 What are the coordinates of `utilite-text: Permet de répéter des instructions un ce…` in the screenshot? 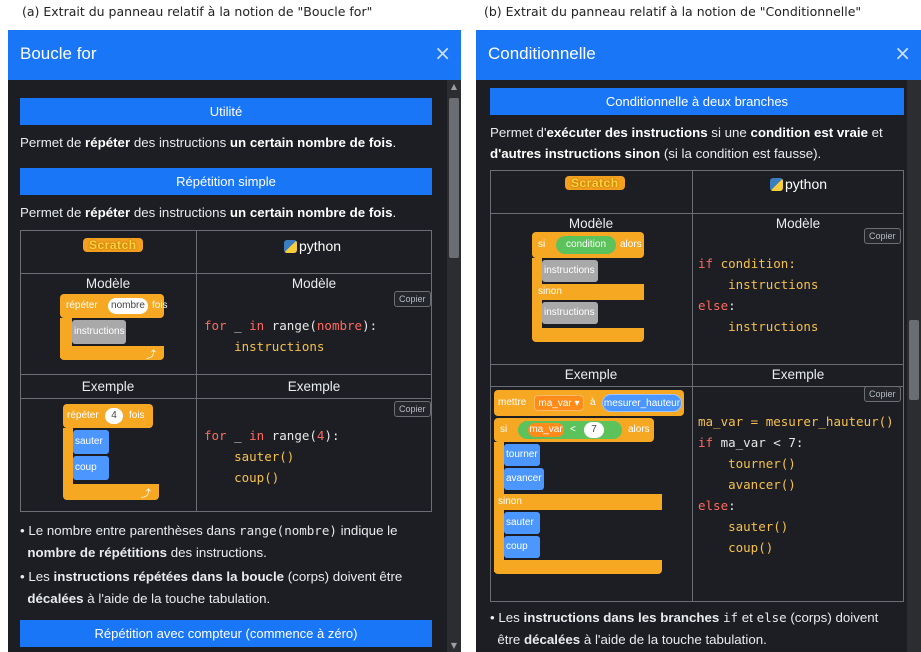 It's located at (208, 142).